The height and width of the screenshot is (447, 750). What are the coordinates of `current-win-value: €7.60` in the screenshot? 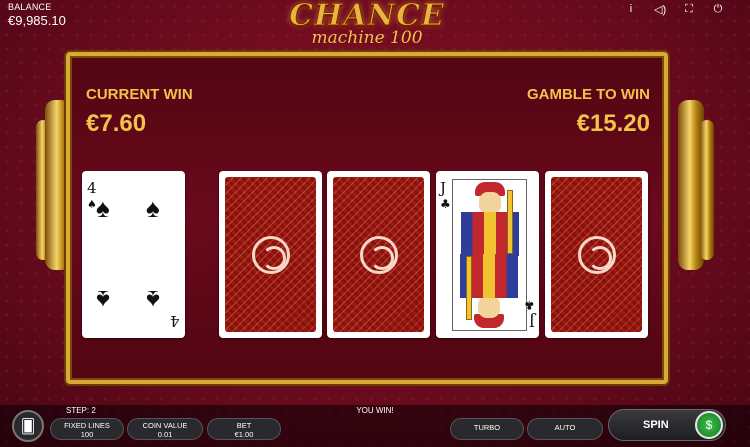 It's located at (116, 123).